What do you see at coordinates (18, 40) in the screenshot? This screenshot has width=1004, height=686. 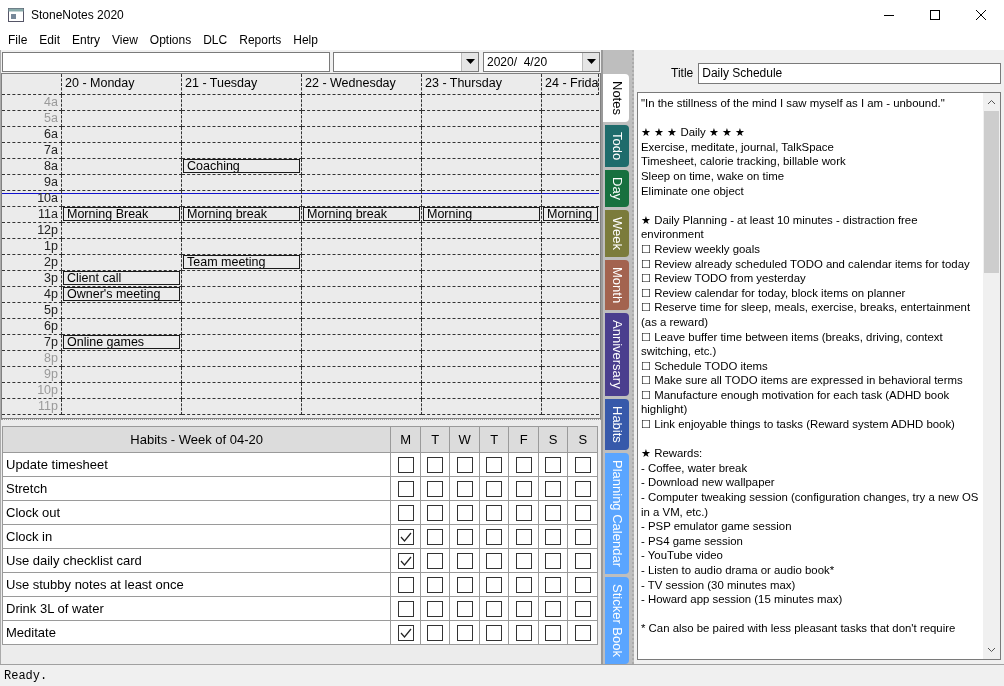 I see `menu-item: File` at bounding box center [18, 40].